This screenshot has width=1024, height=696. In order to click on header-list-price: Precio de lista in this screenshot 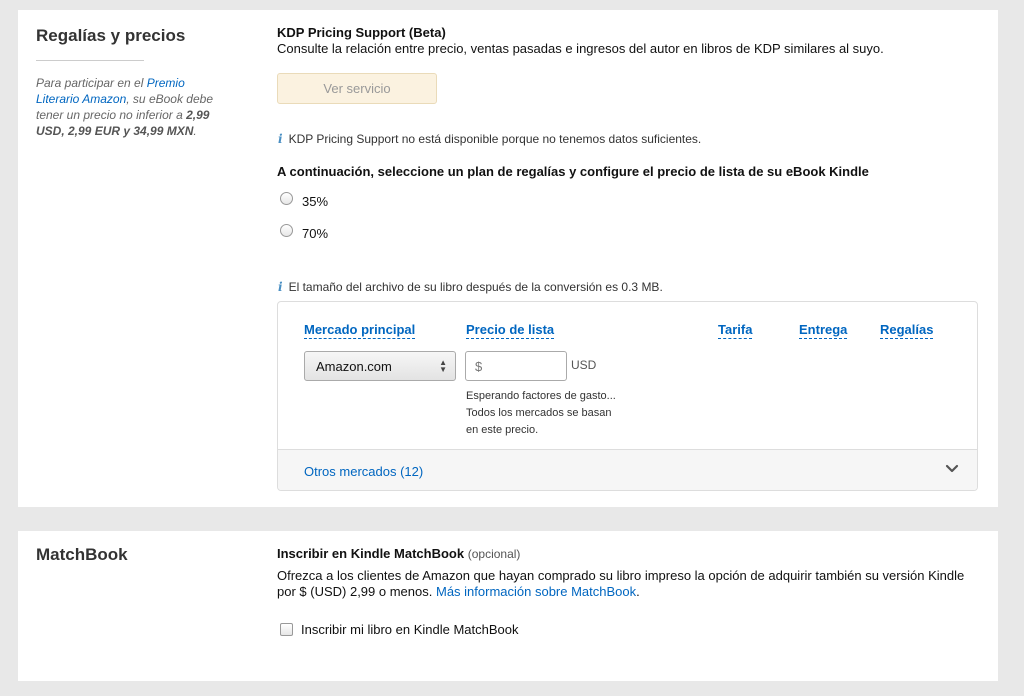, I will do `click(510, 330)`.